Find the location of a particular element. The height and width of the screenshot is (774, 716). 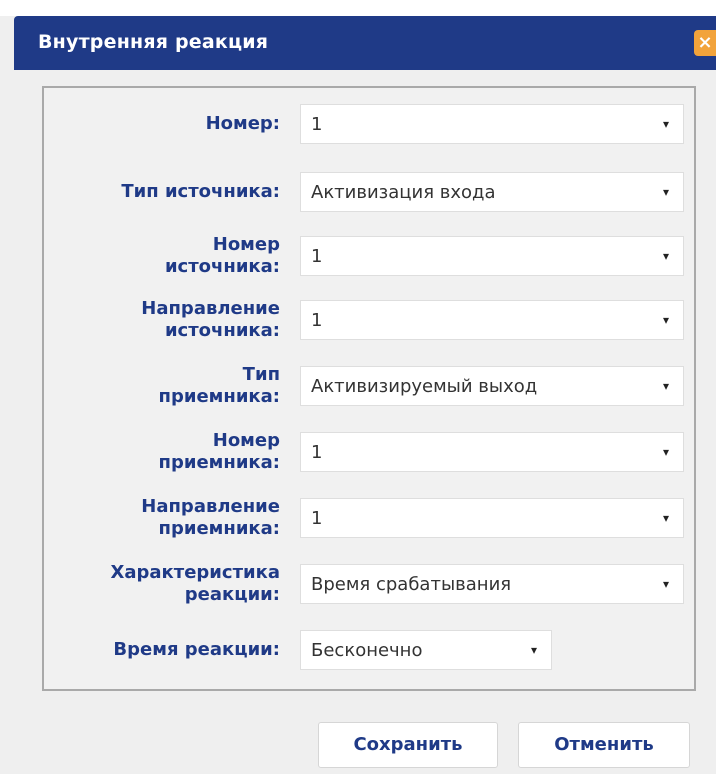

receiver-number-select: 1 ▾ is located at coordinates (492, 452).